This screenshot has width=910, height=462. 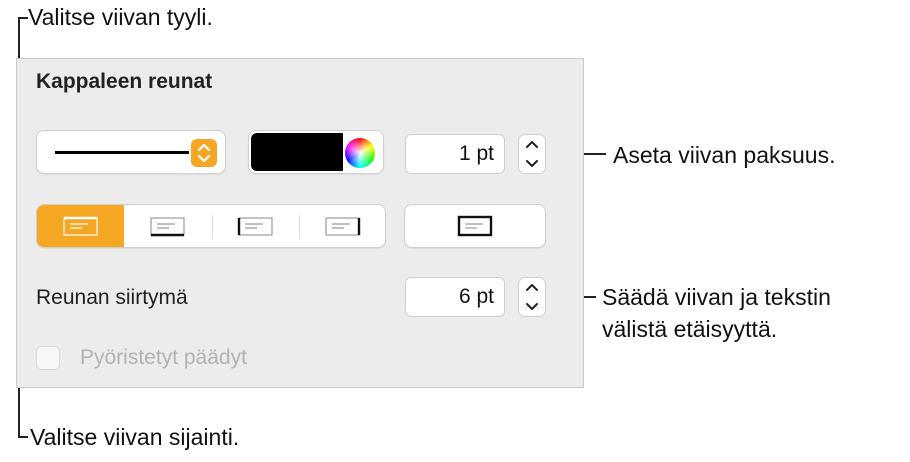 I want to click on border-color-well, so click(x=316, y=152).